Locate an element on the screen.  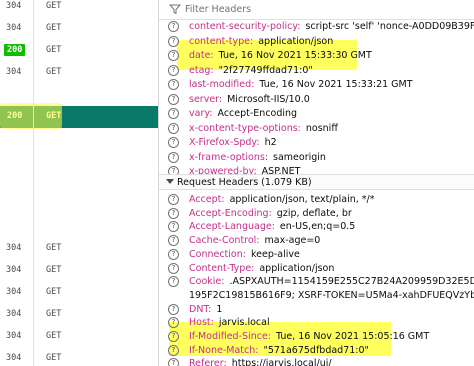
header-name: etag: is located at coordinates (201, 70).